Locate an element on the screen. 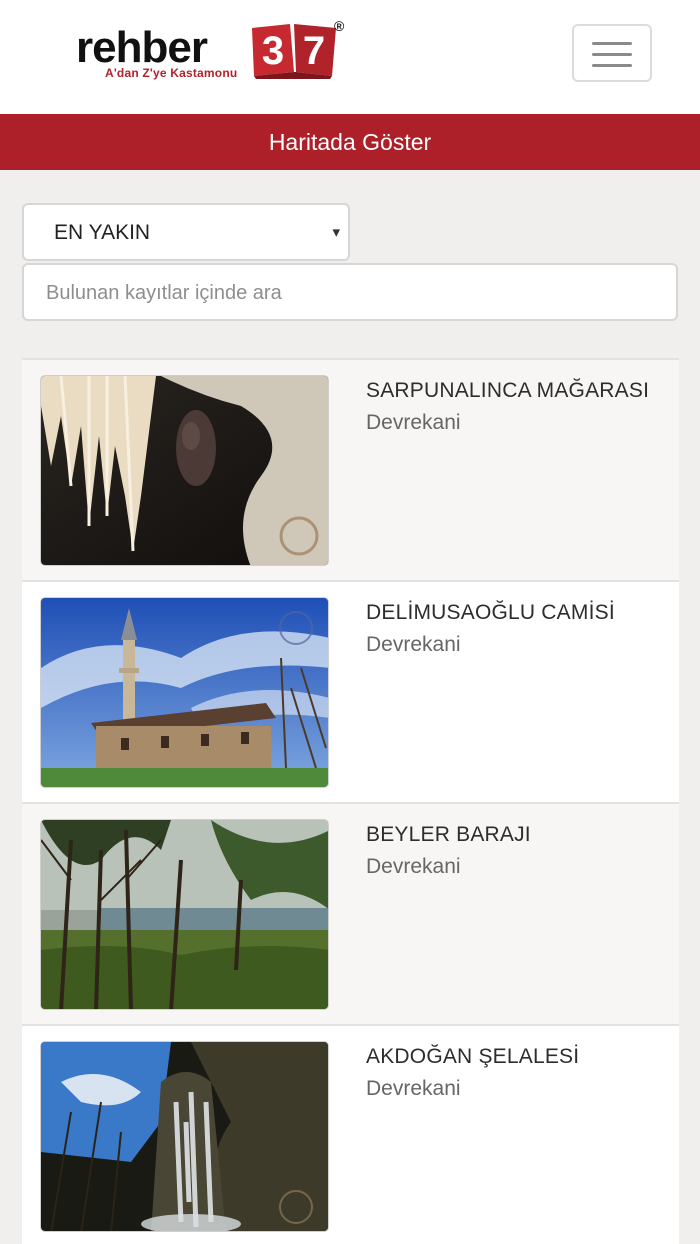 The image size is (700, 1244). sort-select: EN YAKIN ▾ is located at coordinates (186, 232).